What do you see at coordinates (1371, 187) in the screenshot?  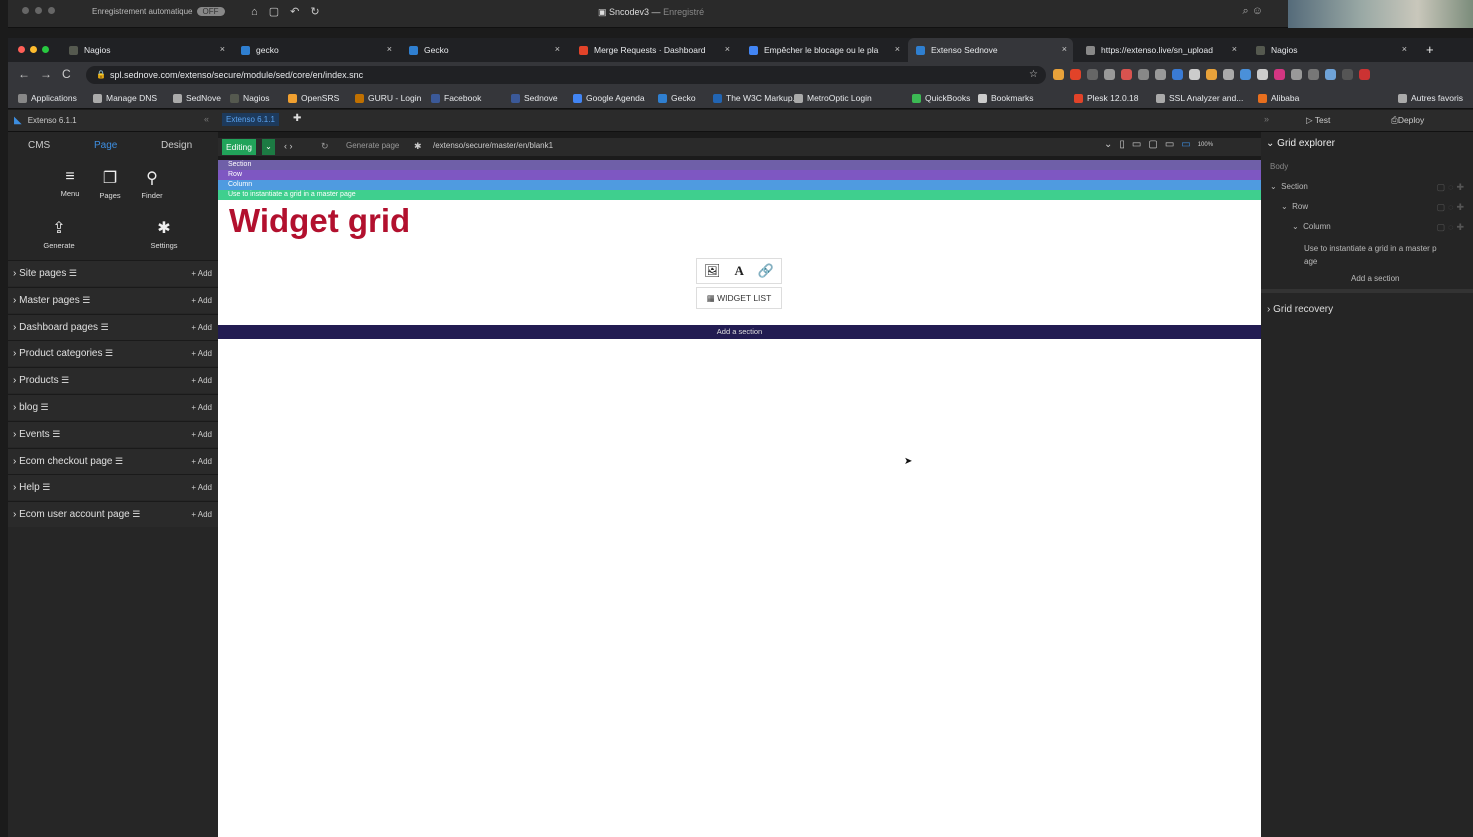 I see `tree-section: ⌄ Section ▢◌✚` at bounding box center [1371, 187].